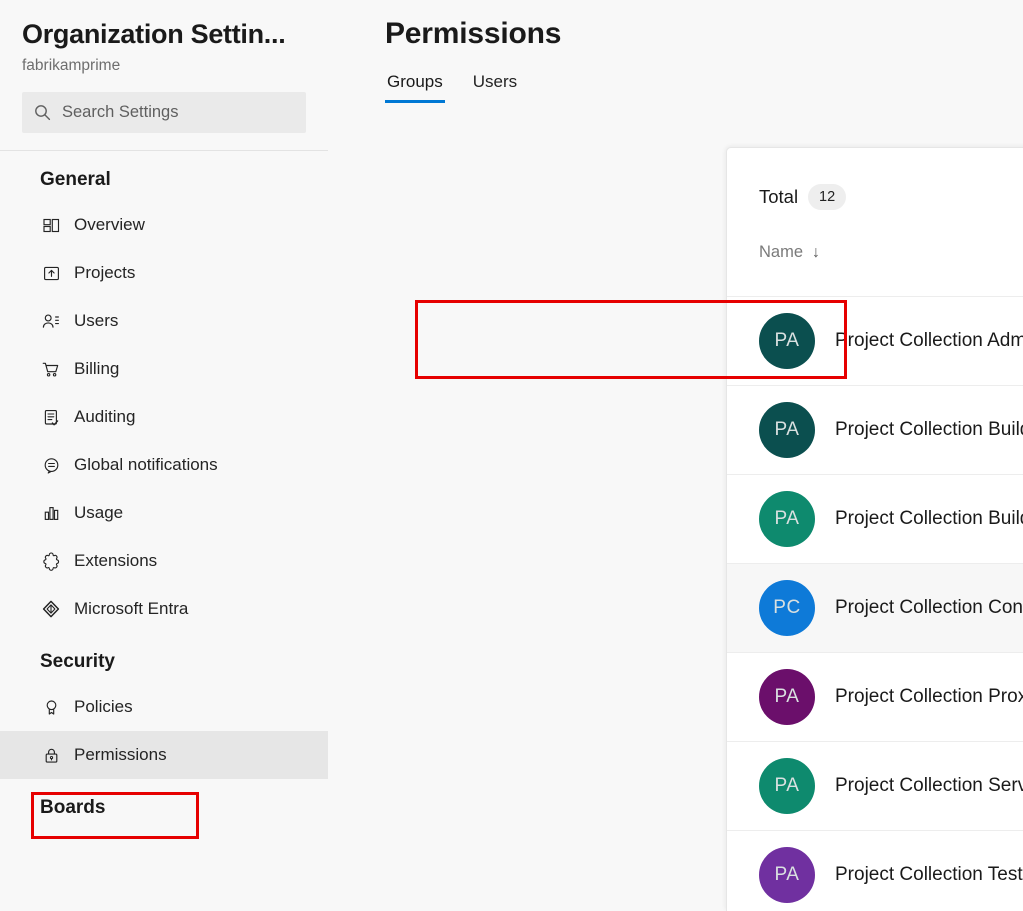 The height and width of the screenshot is (911, 1023). I want to click on organization-header: Organization Settin... fabrikamprime, so click(164, 39).